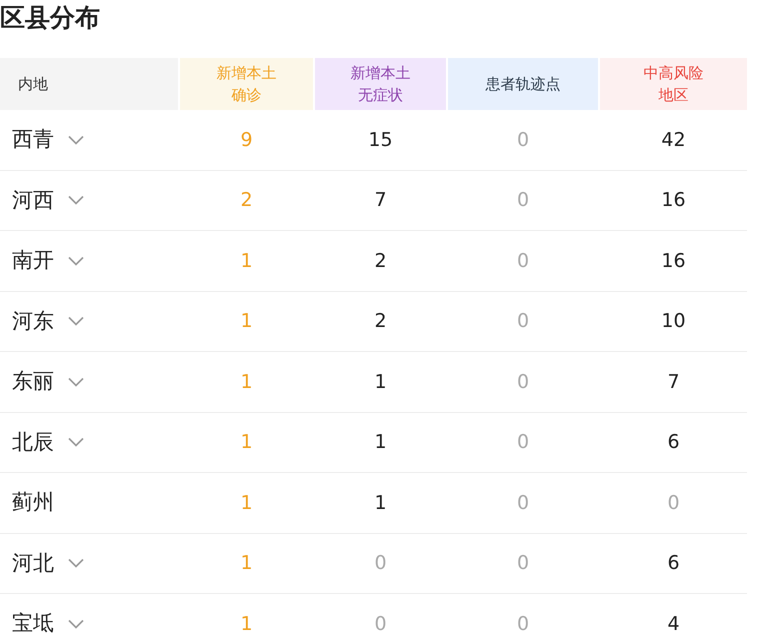  What do you see at coordinates (33, 321) in the screenshot?
I see `district-name: 河东` at bounding box center [33, 321].